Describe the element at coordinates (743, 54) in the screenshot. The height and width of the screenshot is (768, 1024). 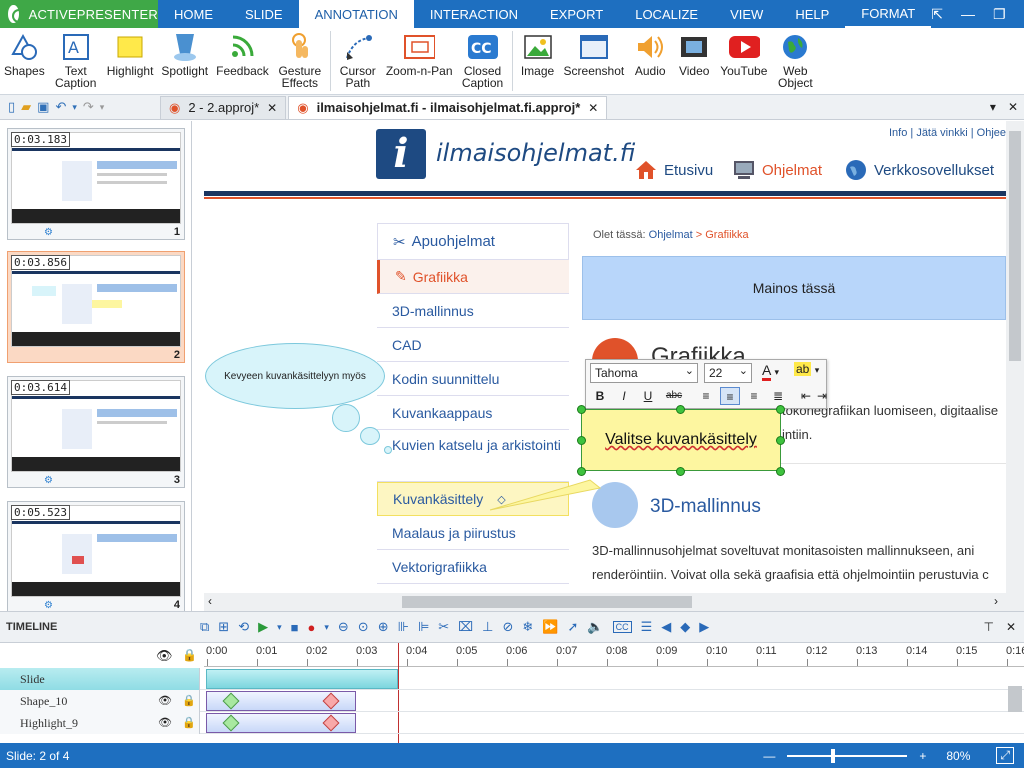
I see `youtube-button: YouTube` at that location.